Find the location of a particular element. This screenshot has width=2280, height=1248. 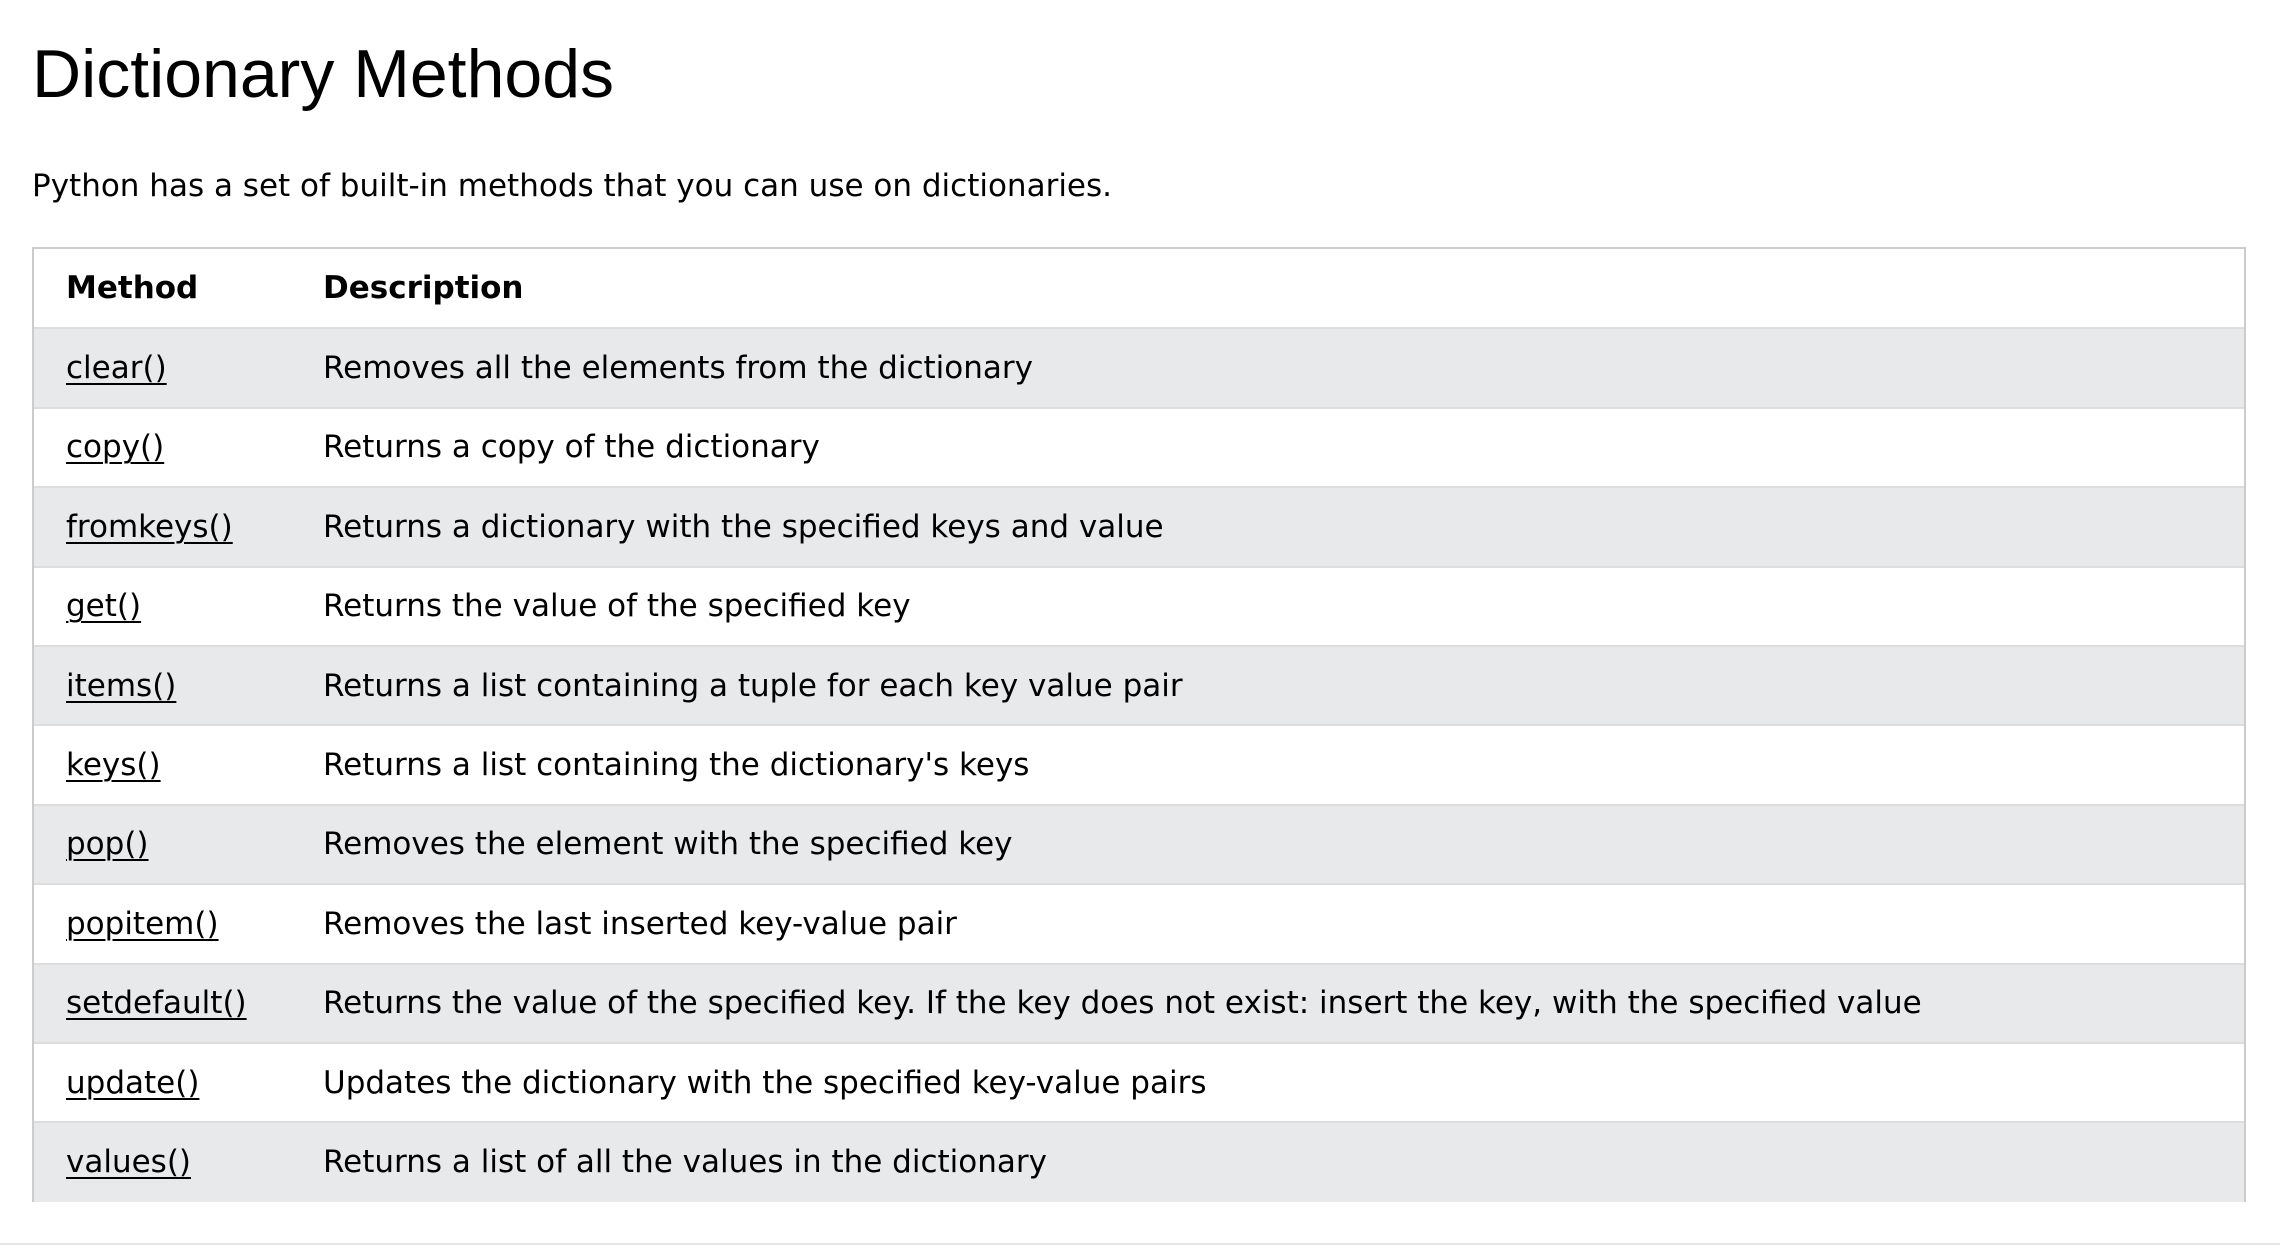

description-cell: Removes the last inserted key-value pair is located at coordinates (640, 923).